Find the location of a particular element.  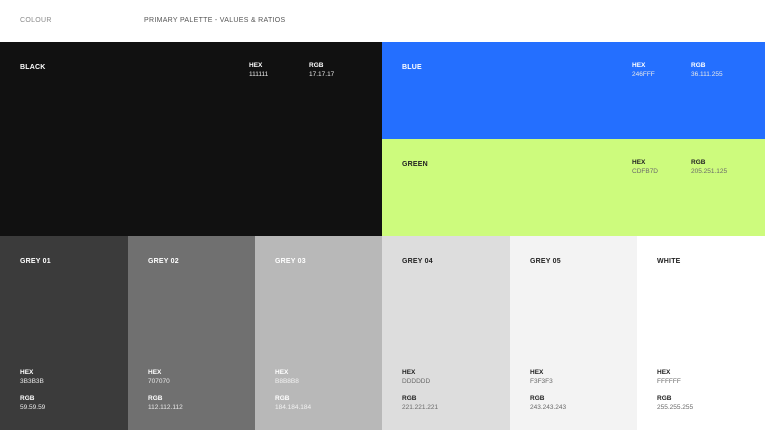

swatch-name: BLUE is located at coordinates (412, 67).